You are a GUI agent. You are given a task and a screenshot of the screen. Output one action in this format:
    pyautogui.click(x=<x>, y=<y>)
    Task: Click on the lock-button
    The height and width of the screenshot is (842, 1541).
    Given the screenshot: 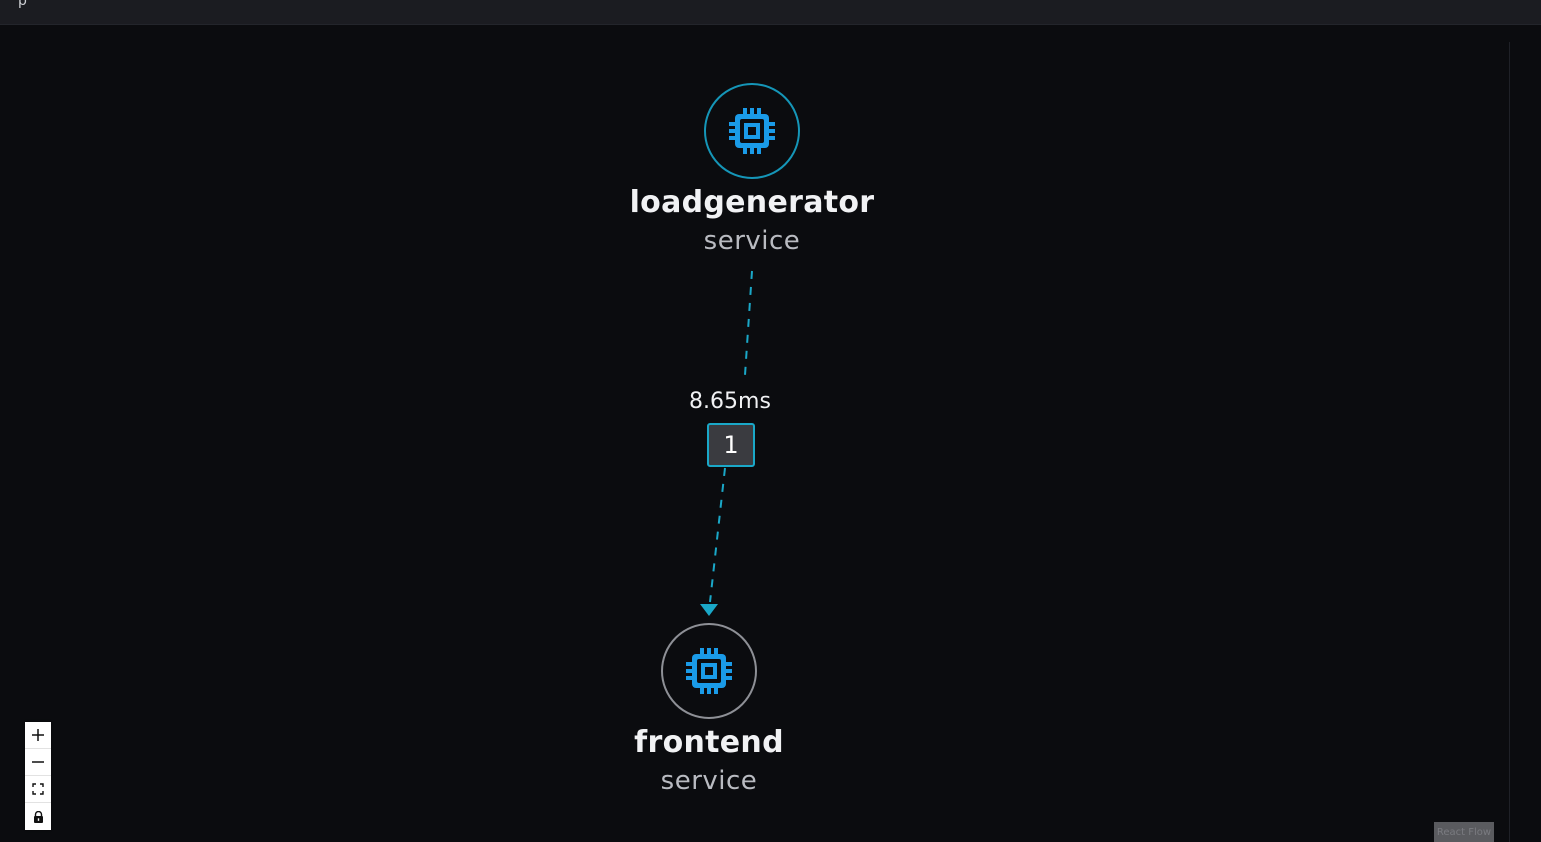 What is the action you would take?
    pyautogui.click(x=38, y=816)
    